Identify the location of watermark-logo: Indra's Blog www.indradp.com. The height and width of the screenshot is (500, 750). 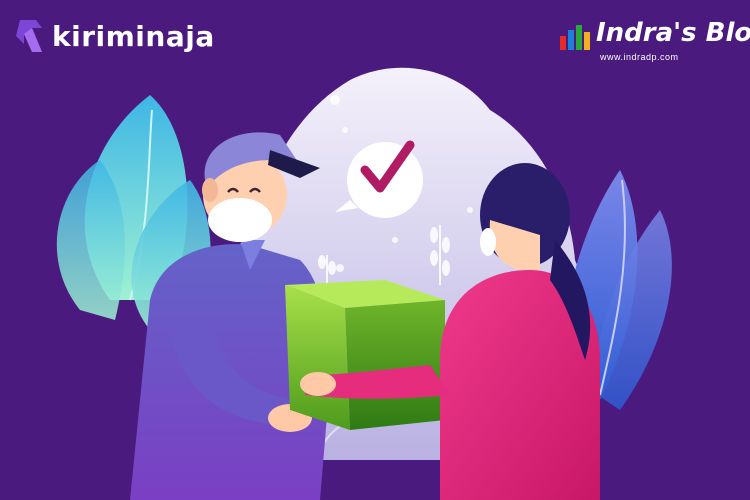
(655, 43).